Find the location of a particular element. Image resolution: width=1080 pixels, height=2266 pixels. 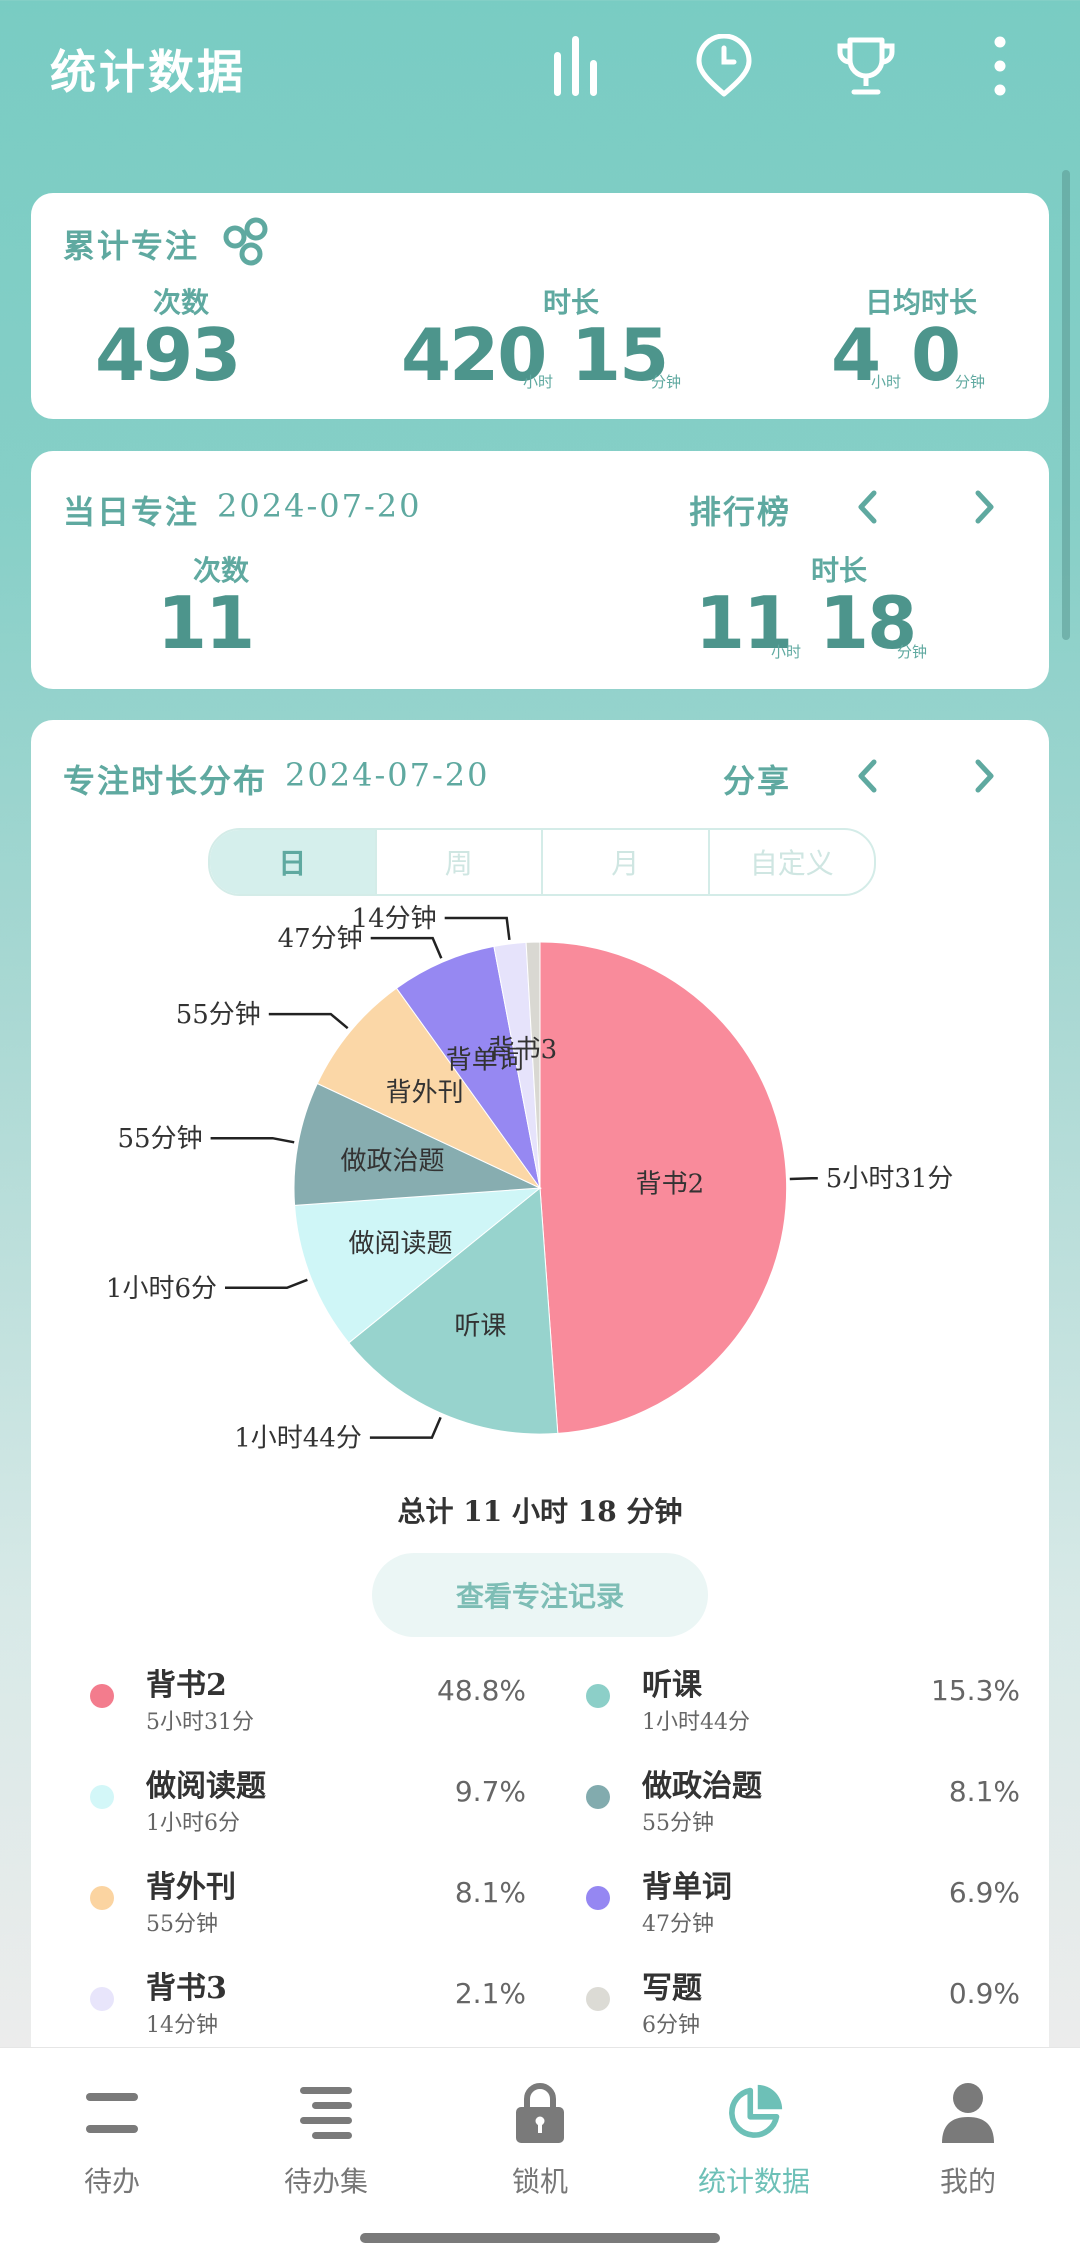

legend-item: 听课 1小时44分 15.3% is located at coordinates (803, 1697).